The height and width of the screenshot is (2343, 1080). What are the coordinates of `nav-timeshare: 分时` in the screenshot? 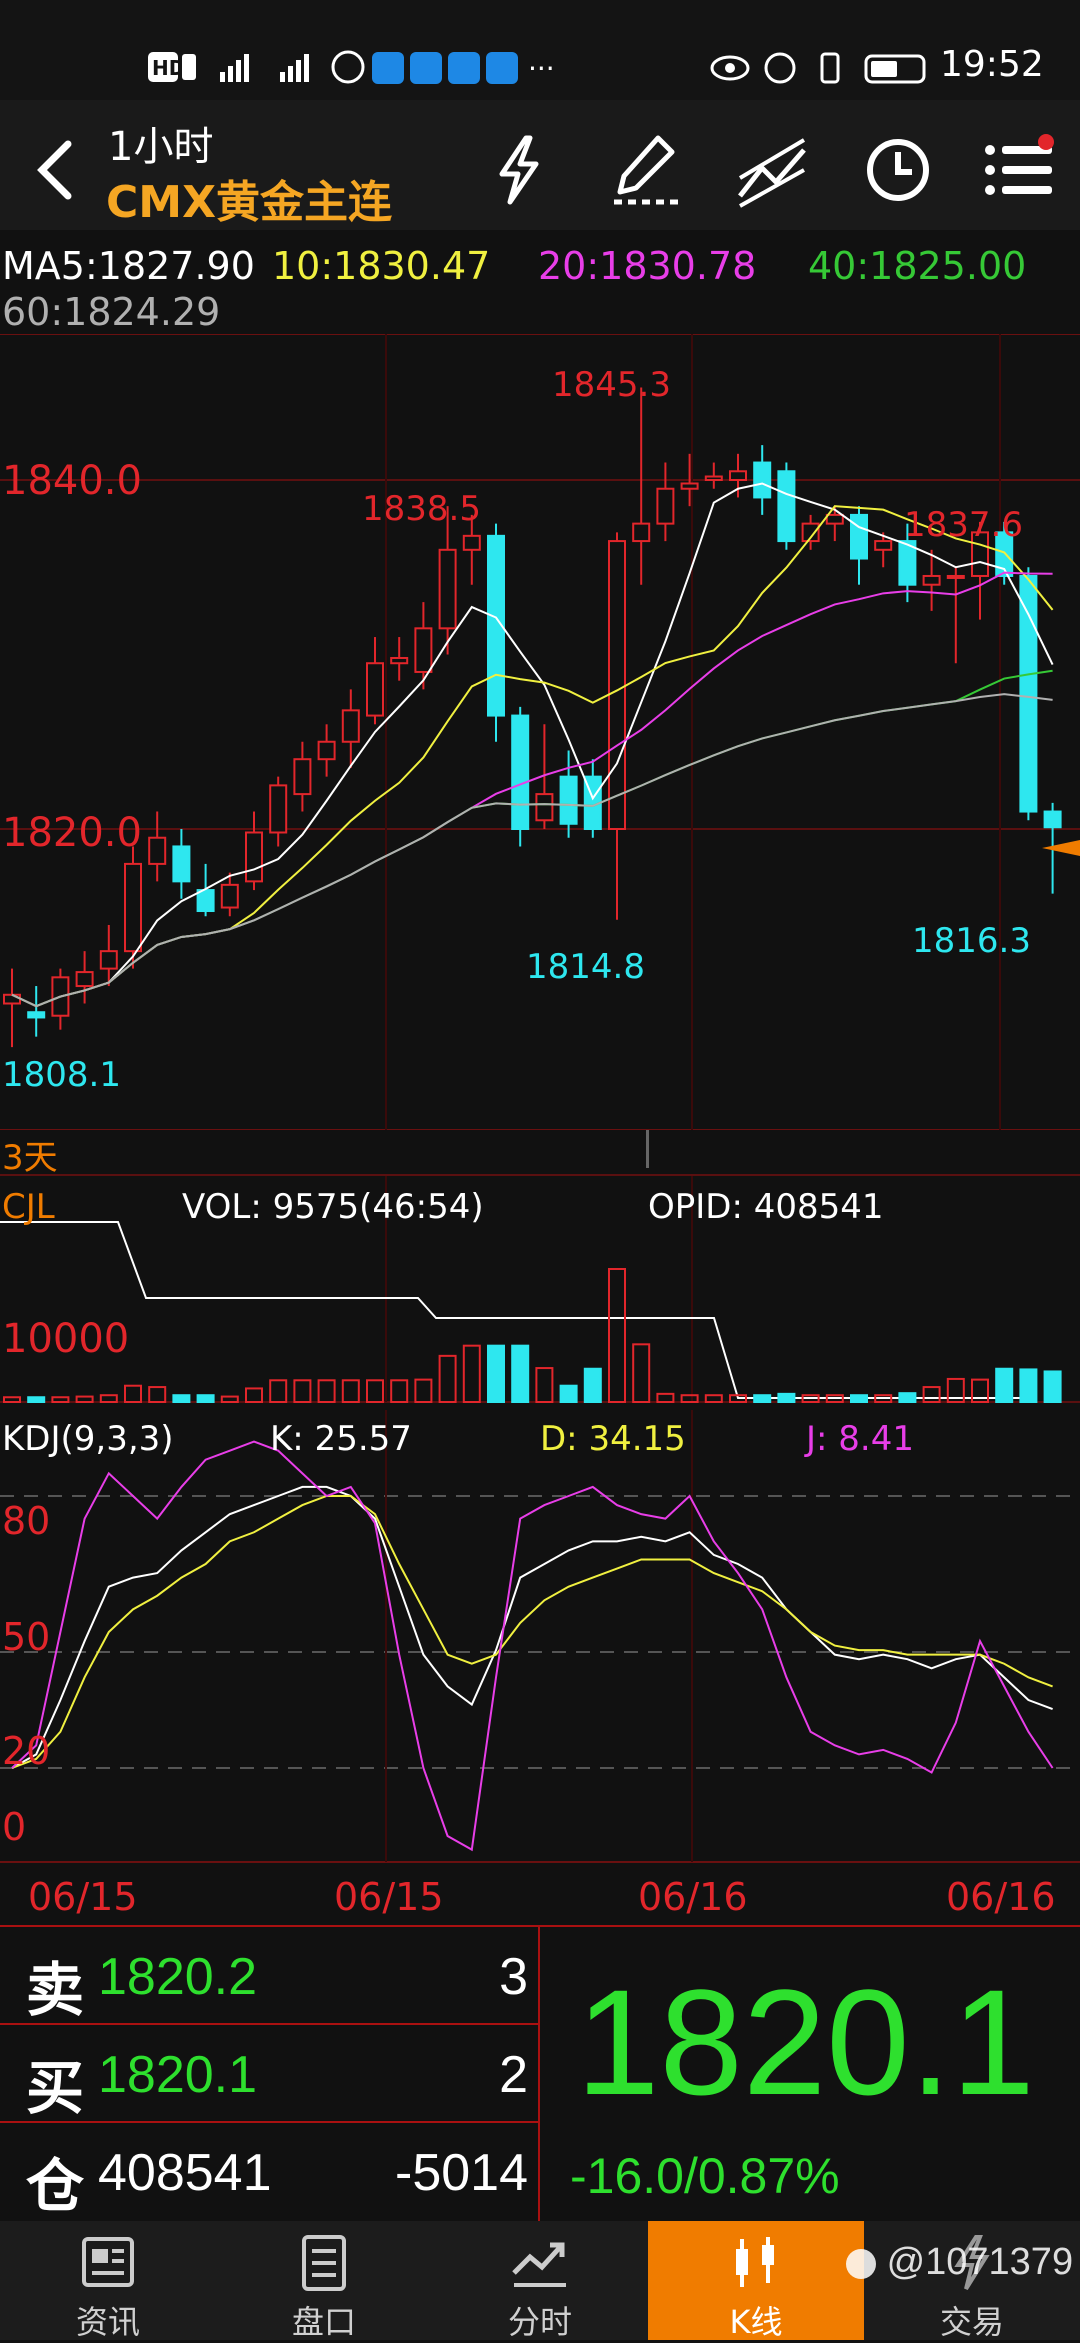 It's located at (540, 2281).